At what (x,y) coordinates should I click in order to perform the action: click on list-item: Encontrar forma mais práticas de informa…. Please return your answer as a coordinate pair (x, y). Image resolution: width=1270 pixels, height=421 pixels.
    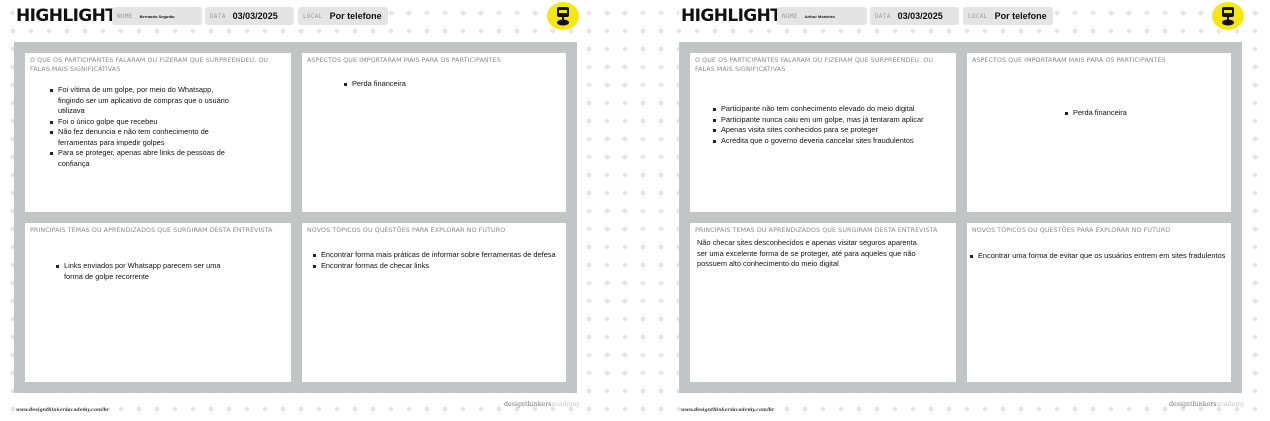
    Looking at the image, I should click on (438, 255).